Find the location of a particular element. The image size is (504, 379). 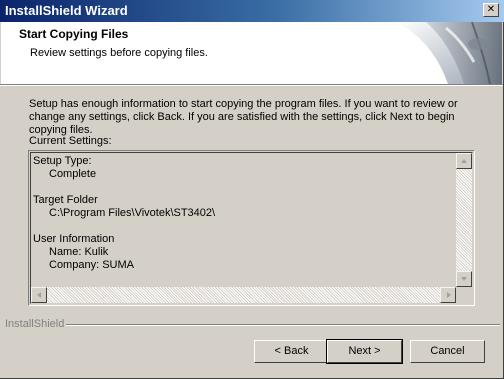

next-button: Next > is located at coordinates (364, 351).